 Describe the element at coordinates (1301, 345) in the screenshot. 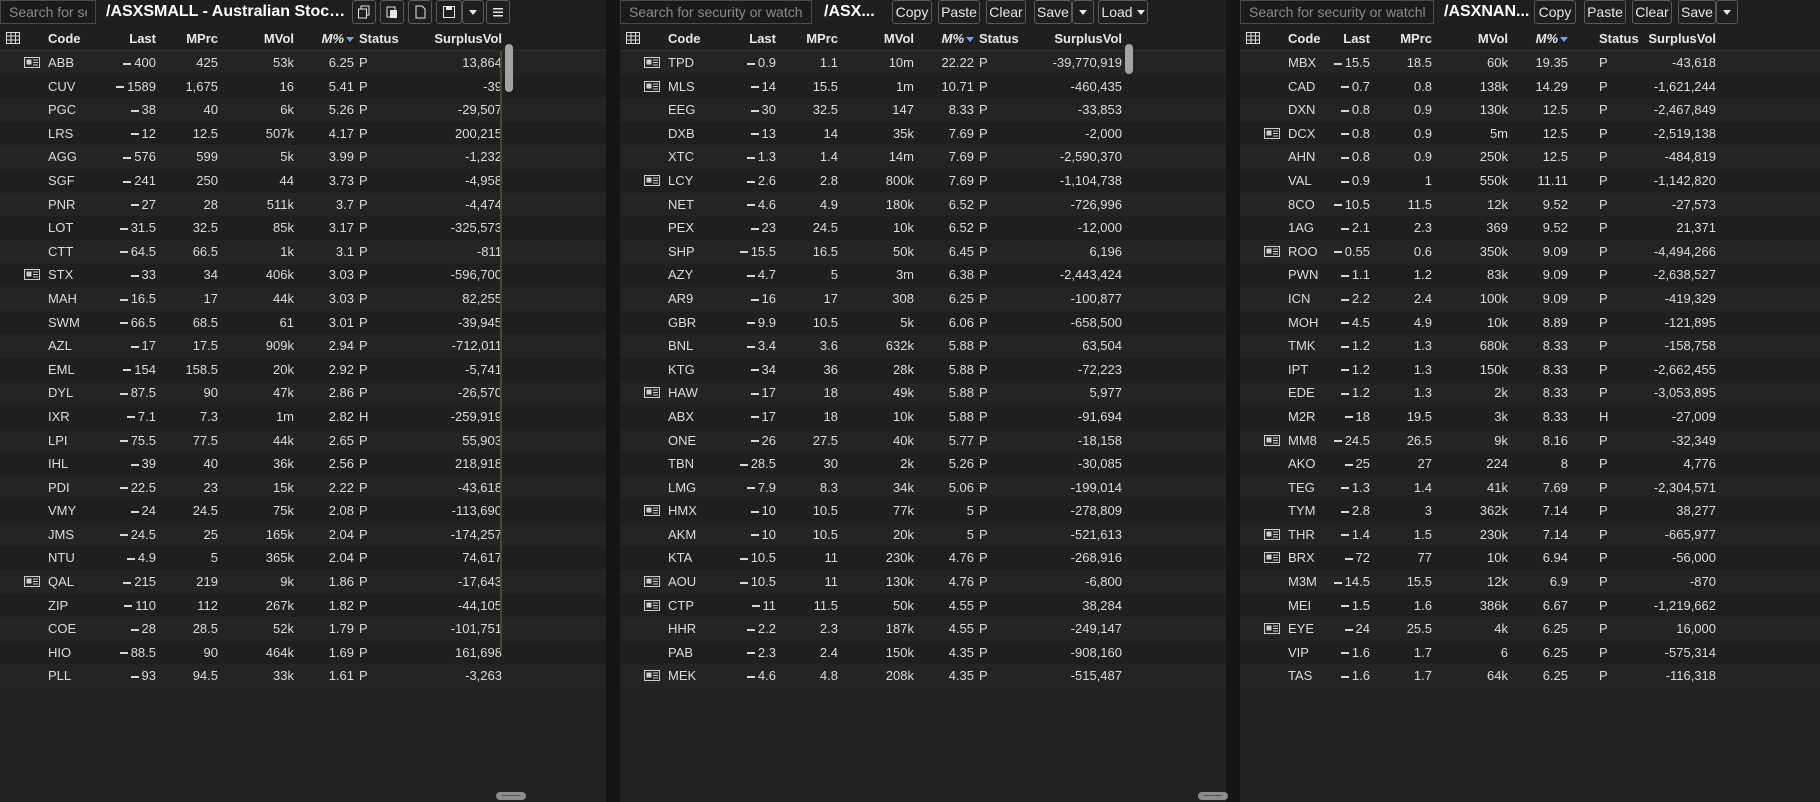

I see `cell-code: TMK` at that location.